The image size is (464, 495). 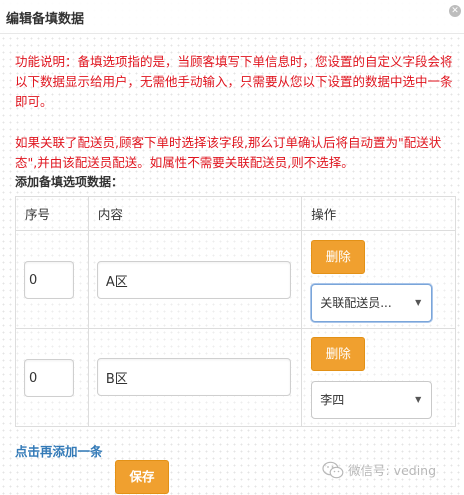 What do you see at coordinates (59, 450) in the screenshot?
I see `add-another-link: 点击再添加一条` at bounding box center [59, 450].